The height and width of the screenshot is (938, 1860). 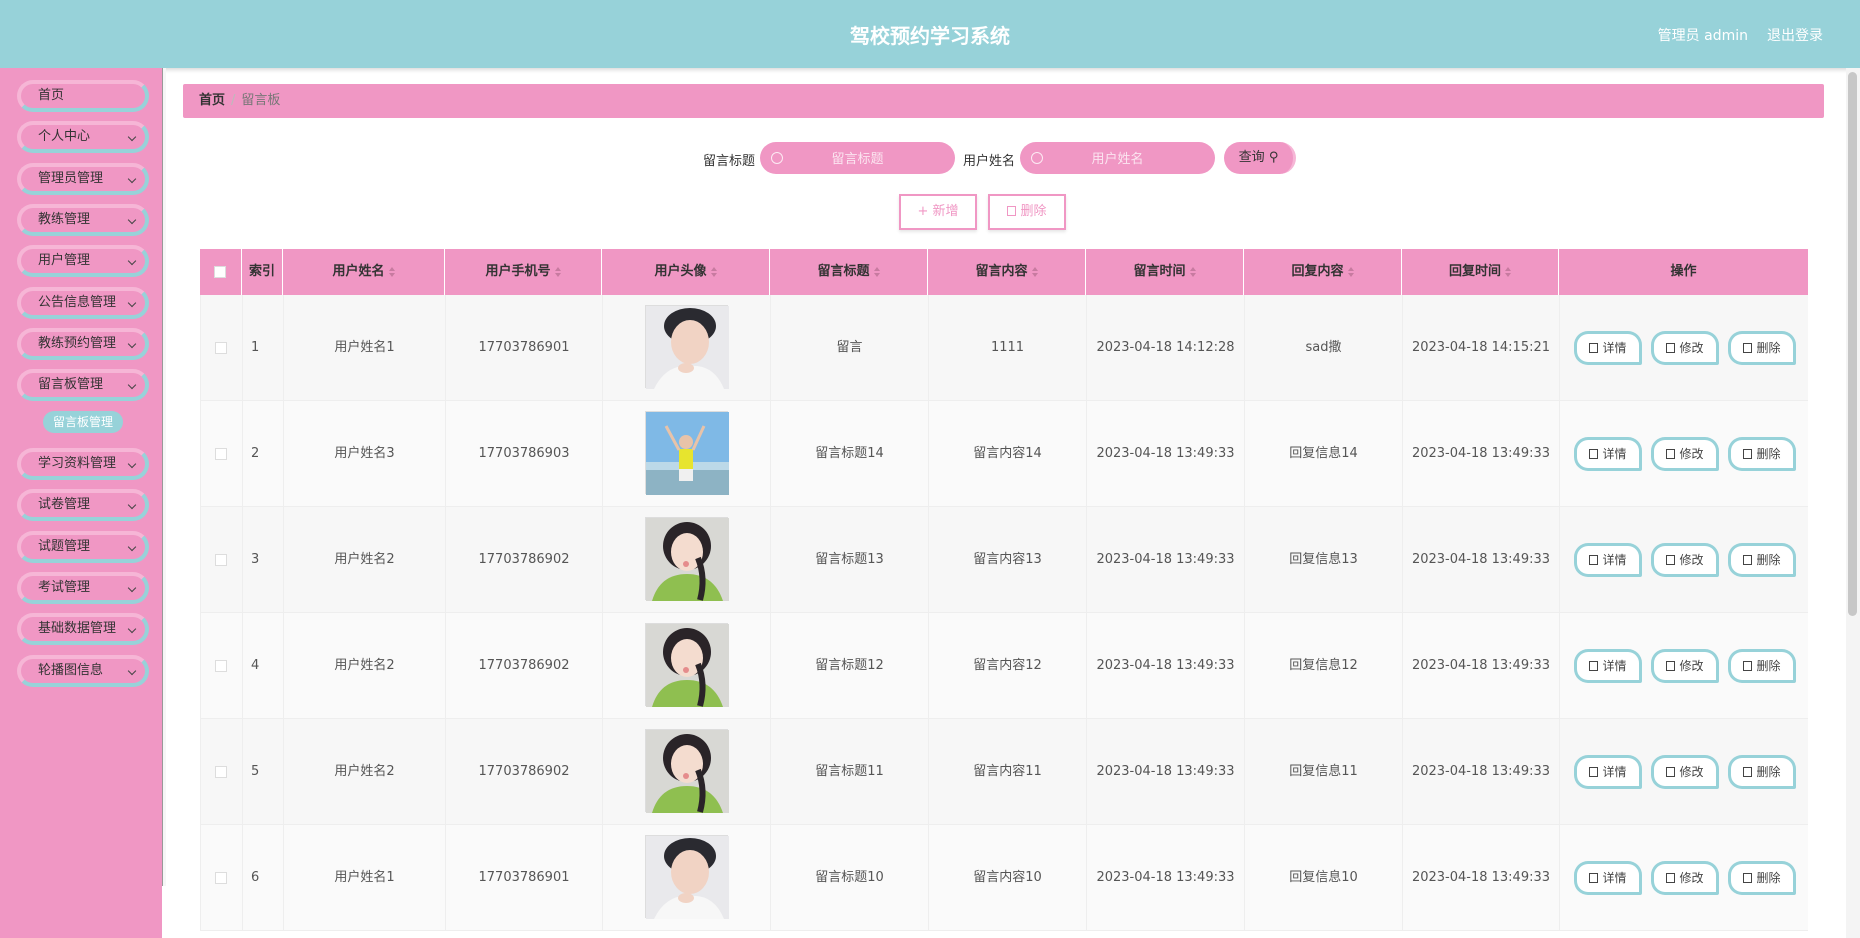 What do you see at coordinates (83, 179) in the screenshot?
I see `sidebar-item-admin: 管理员管理` at bounding box center [83, 179].